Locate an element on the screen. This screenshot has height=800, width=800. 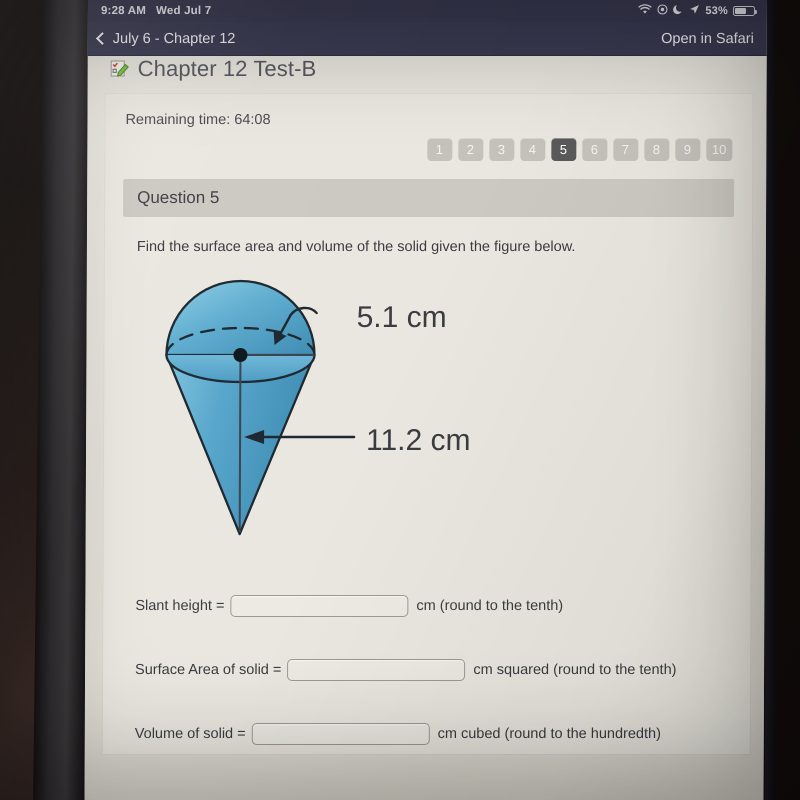
question-nav-item-10: 10 is located at coordinates (719, 149).